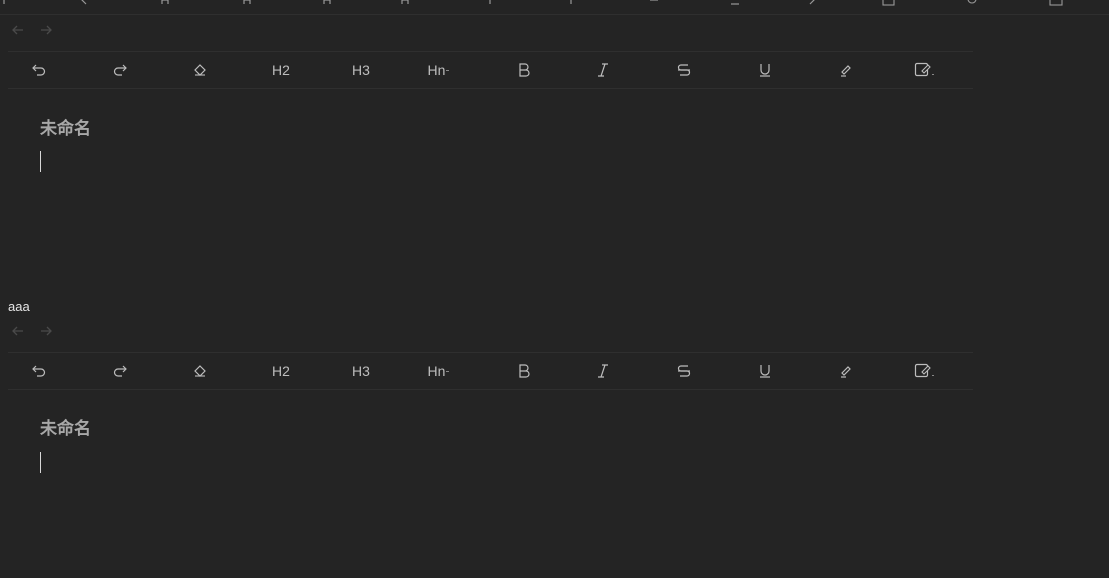 This screenshot has width=1109, height=578. I want to click on top-toolbar-strip, so click(554, 7).